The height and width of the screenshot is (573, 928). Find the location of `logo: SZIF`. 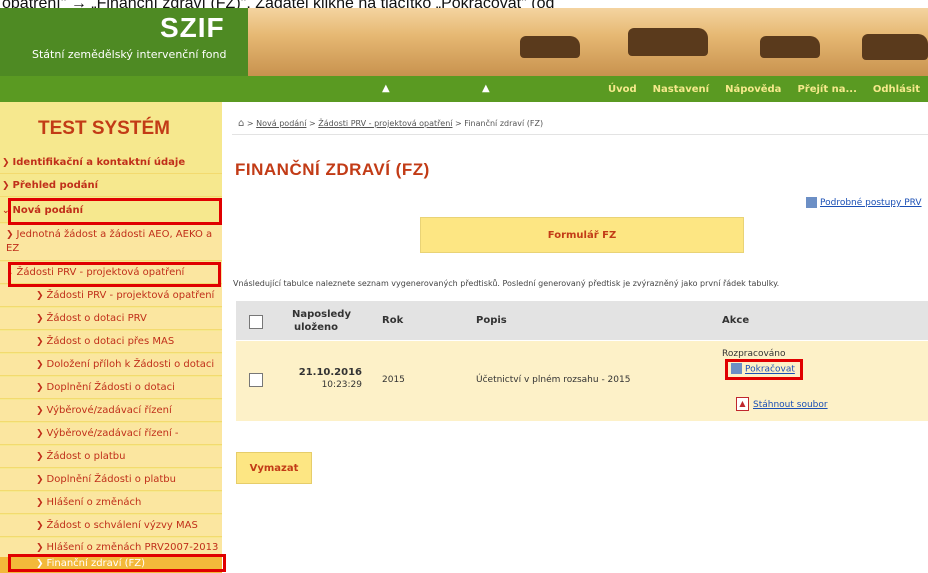

logo: SZIF is located at coordinates (192, 27).